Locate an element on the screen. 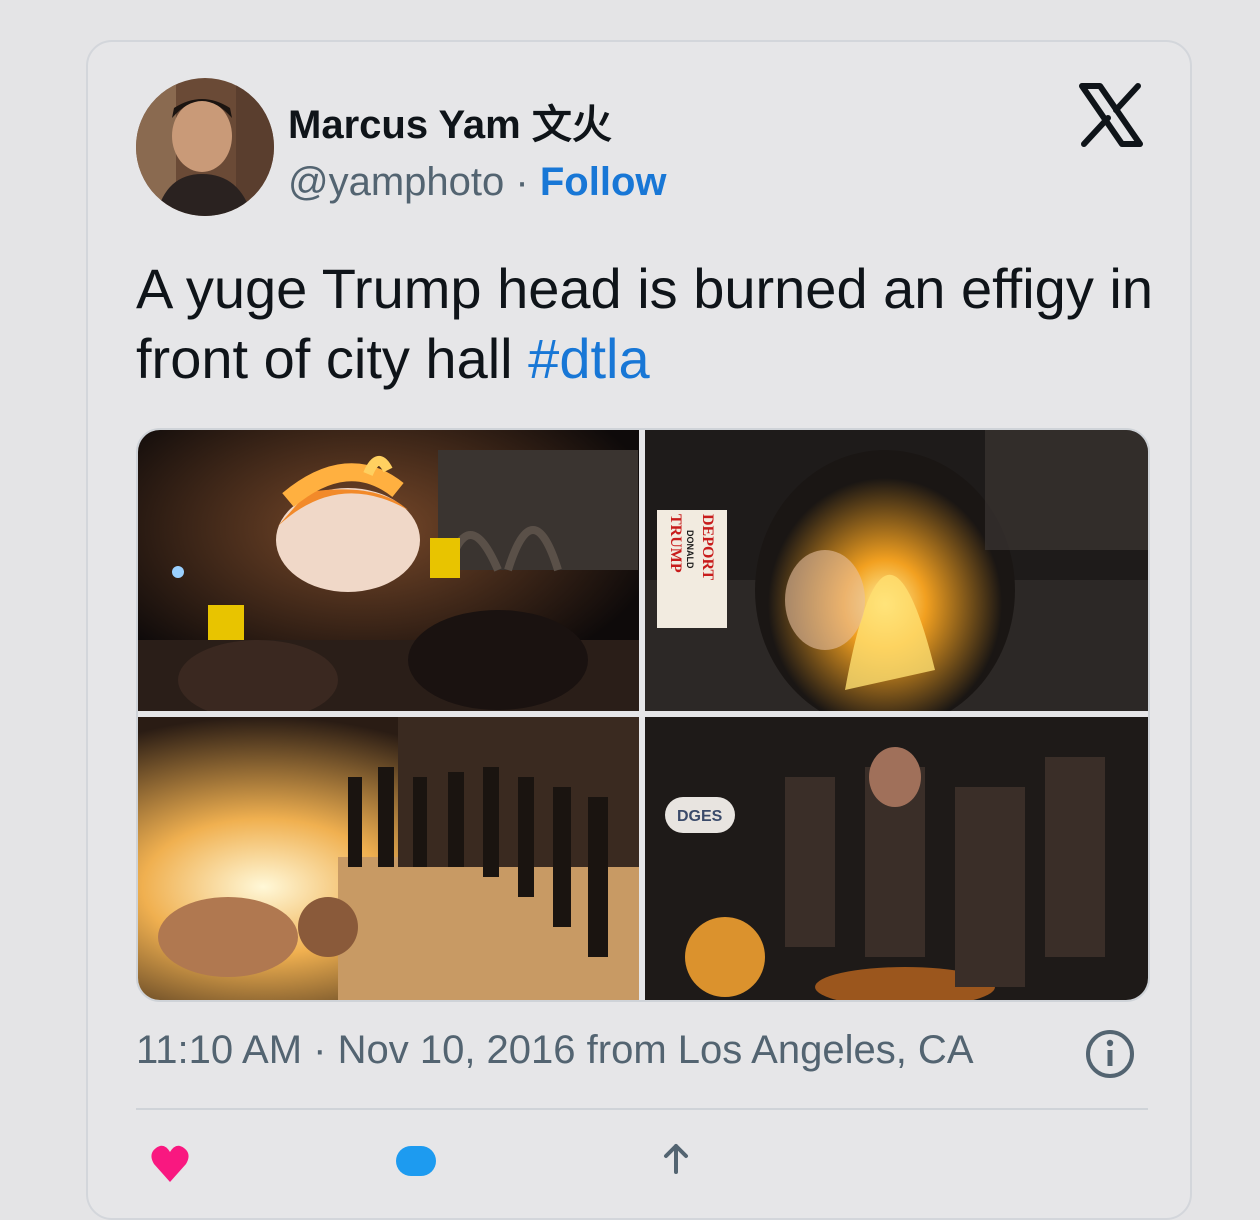  author-handle: @yamphoto is located at coordinates (396, 182).